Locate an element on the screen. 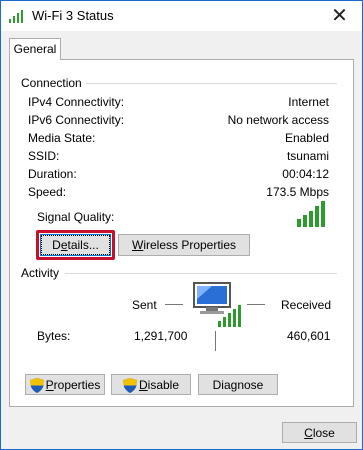 The image size is (363, 450). speed-label: Speed: is located at coordinates (47, 192).